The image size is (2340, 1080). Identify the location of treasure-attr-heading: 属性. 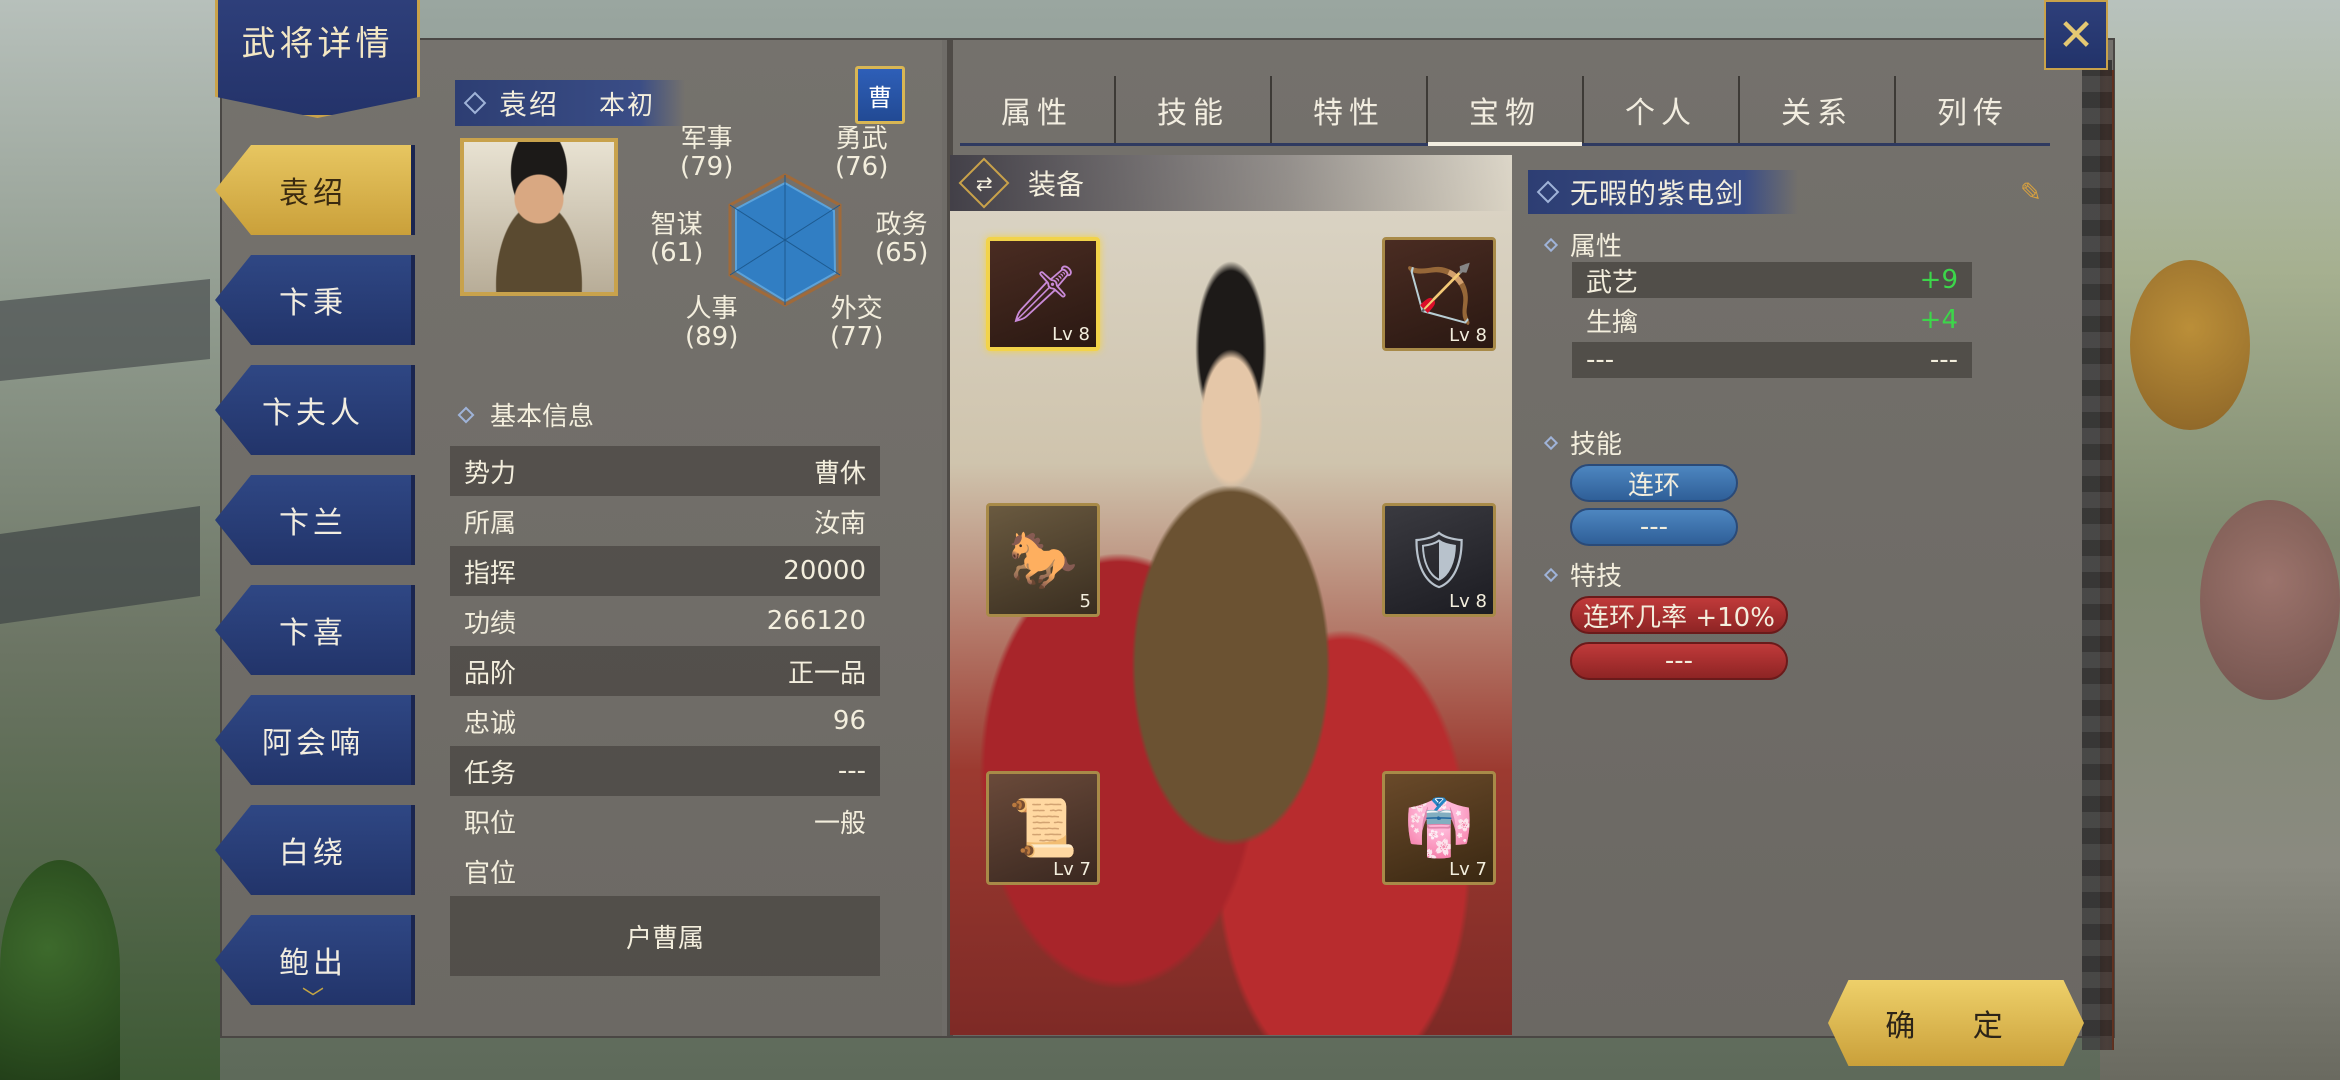
(1583, 244).